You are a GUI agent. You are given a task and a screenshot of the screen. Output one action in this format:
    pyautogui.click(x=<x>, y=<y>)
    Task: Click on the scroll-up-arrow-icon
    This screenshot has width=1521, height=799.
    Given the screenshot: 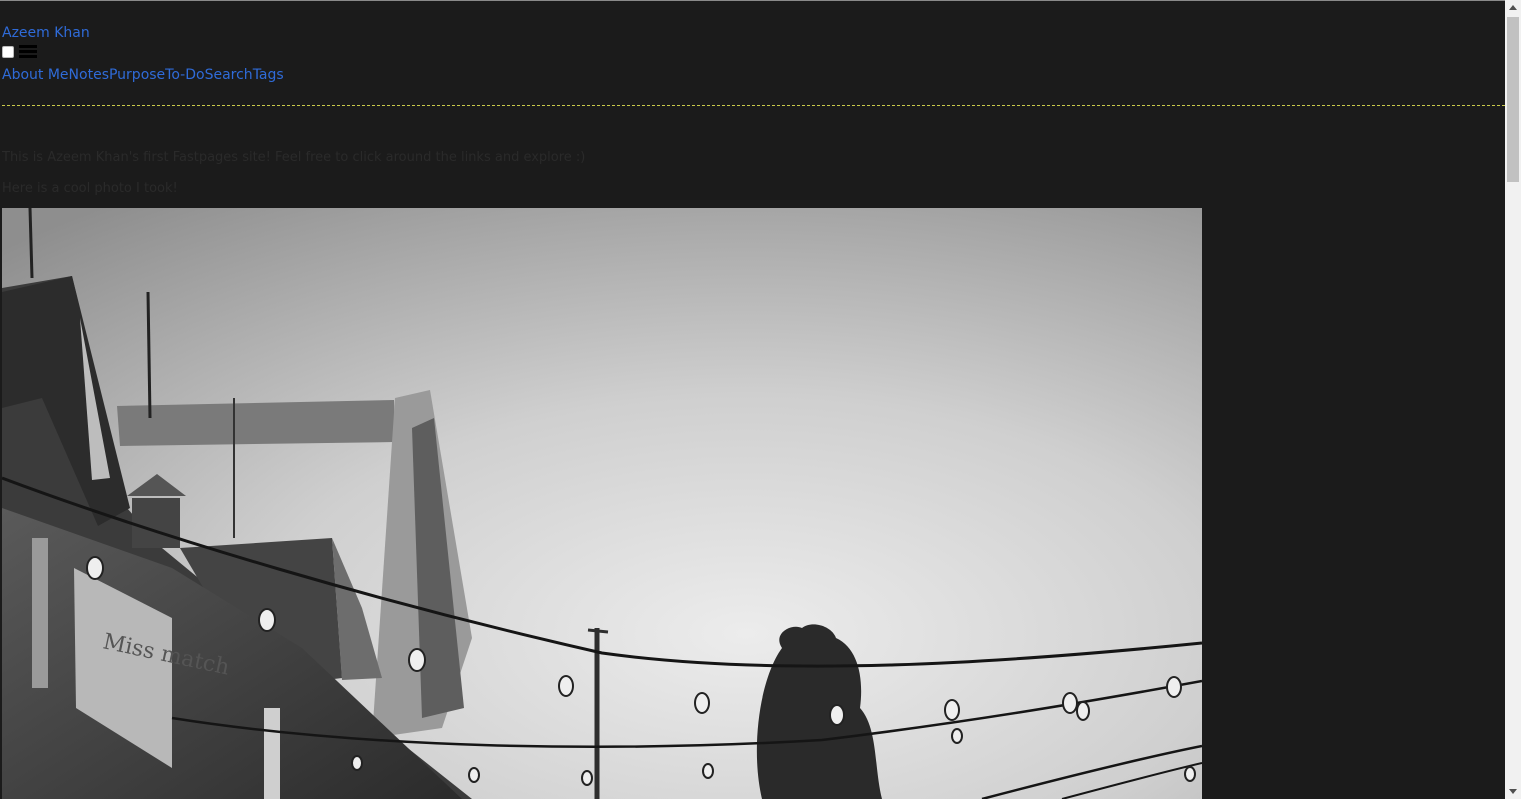 What is the action you would take?
    pyautogui.click(x=1513, y=7)
    